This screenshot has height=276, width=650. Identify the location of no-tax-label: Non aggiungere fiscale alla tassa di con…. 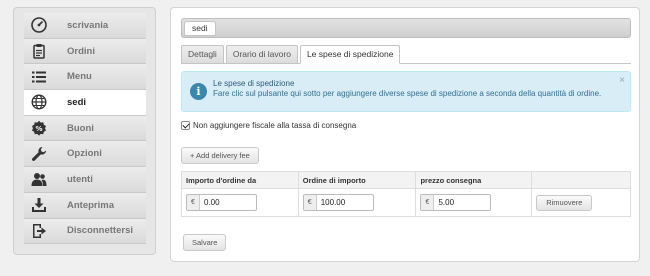
(275, 125).